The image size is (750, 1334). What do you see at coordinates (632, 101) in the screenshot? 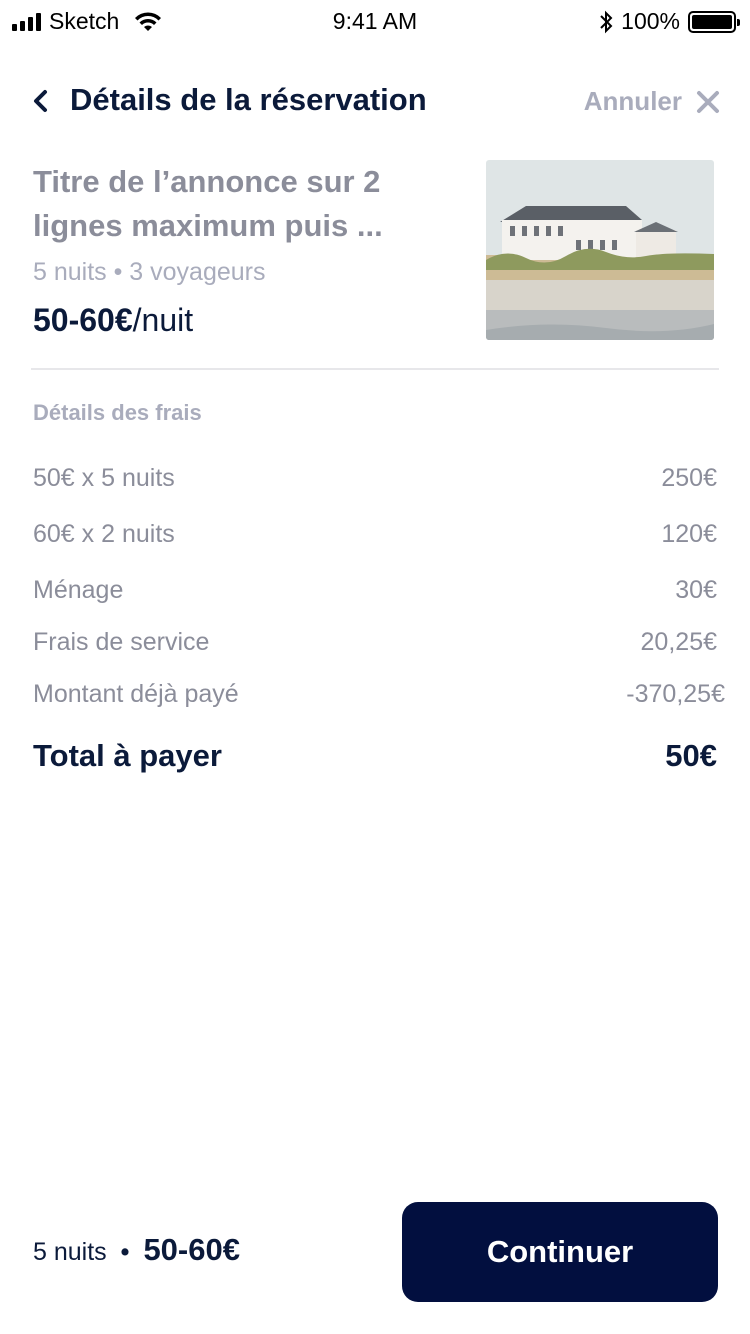
I see `cancel-label: Annuler` at bounding box center [632, 101].